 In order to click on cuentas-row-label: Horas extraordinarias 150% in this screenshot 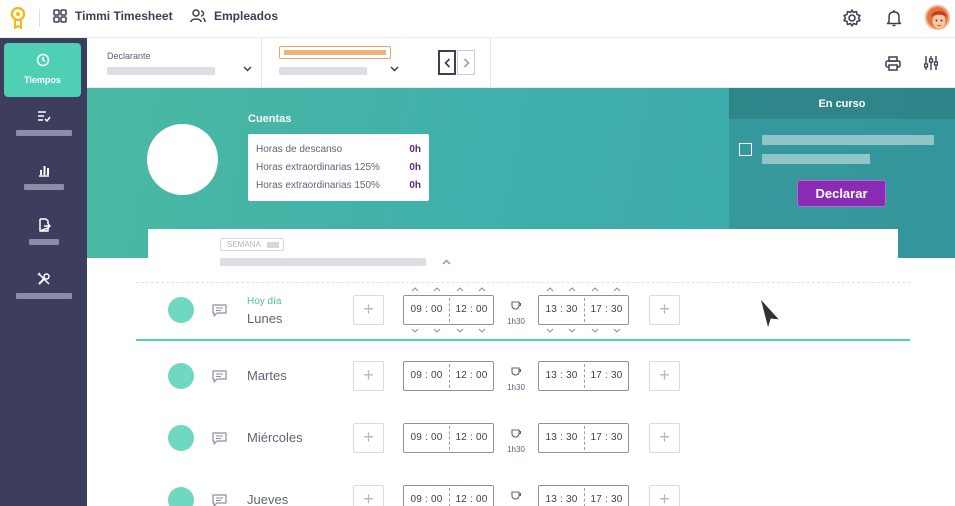, I will do `click(318, 185)`.